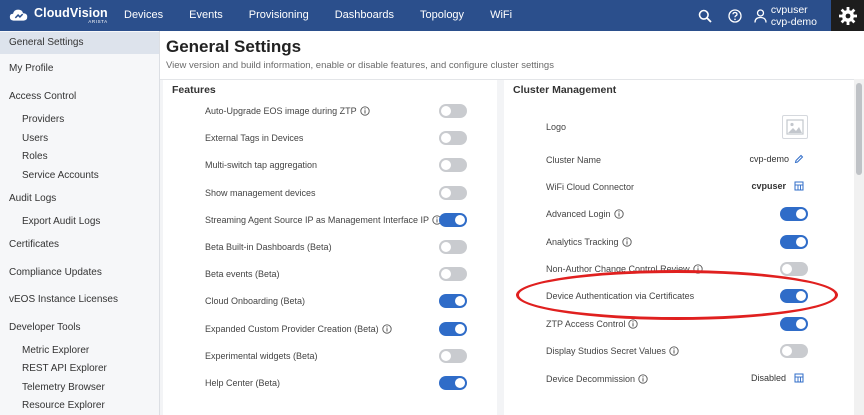  I want to click on sidebar-item-certificates: Certificates, so click(79, 245).